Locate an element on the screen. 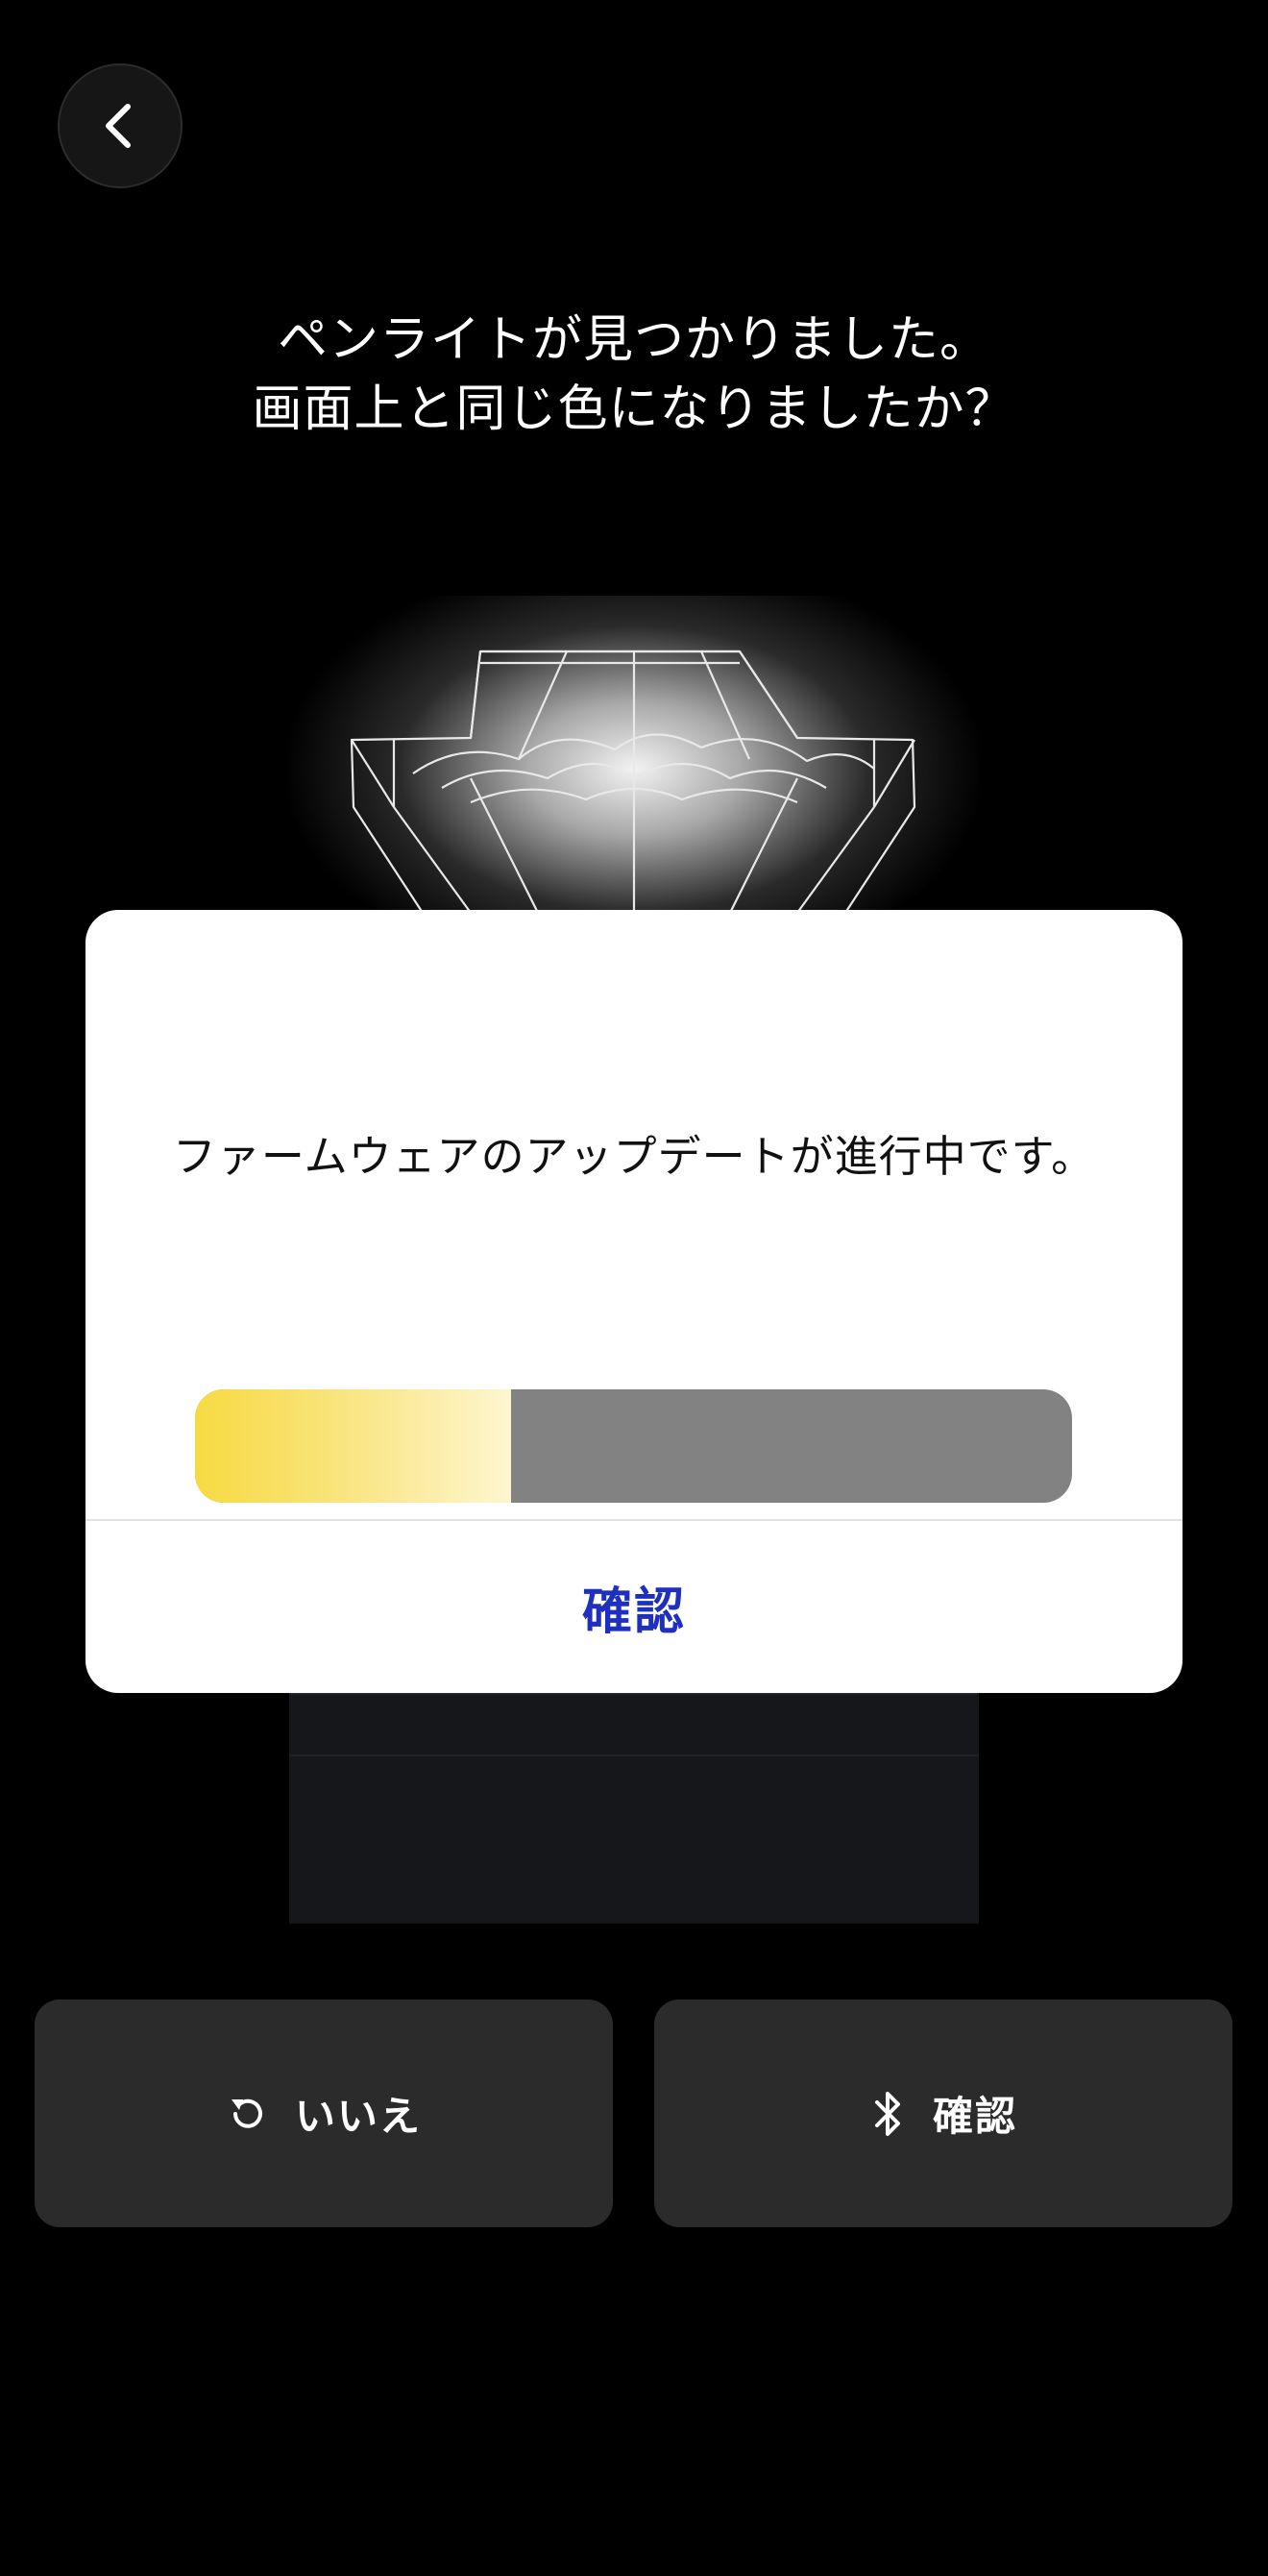 Image resolution: width=1268 pixels, height=2576 pixels. connection-prompt: ペンライトが見つかりました。 画面上と同じ色になりましたか？ is located at coordinates (634, 375).